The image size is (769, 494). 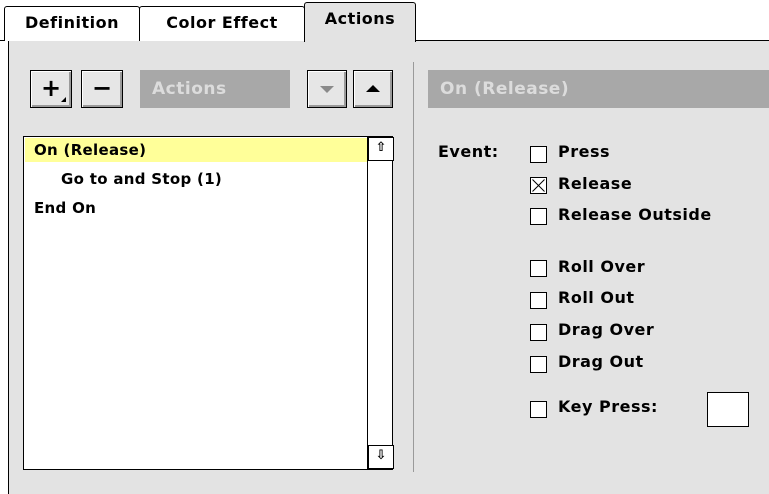 I want to click on release-outside-checkbox, so click(x=538, y=216).